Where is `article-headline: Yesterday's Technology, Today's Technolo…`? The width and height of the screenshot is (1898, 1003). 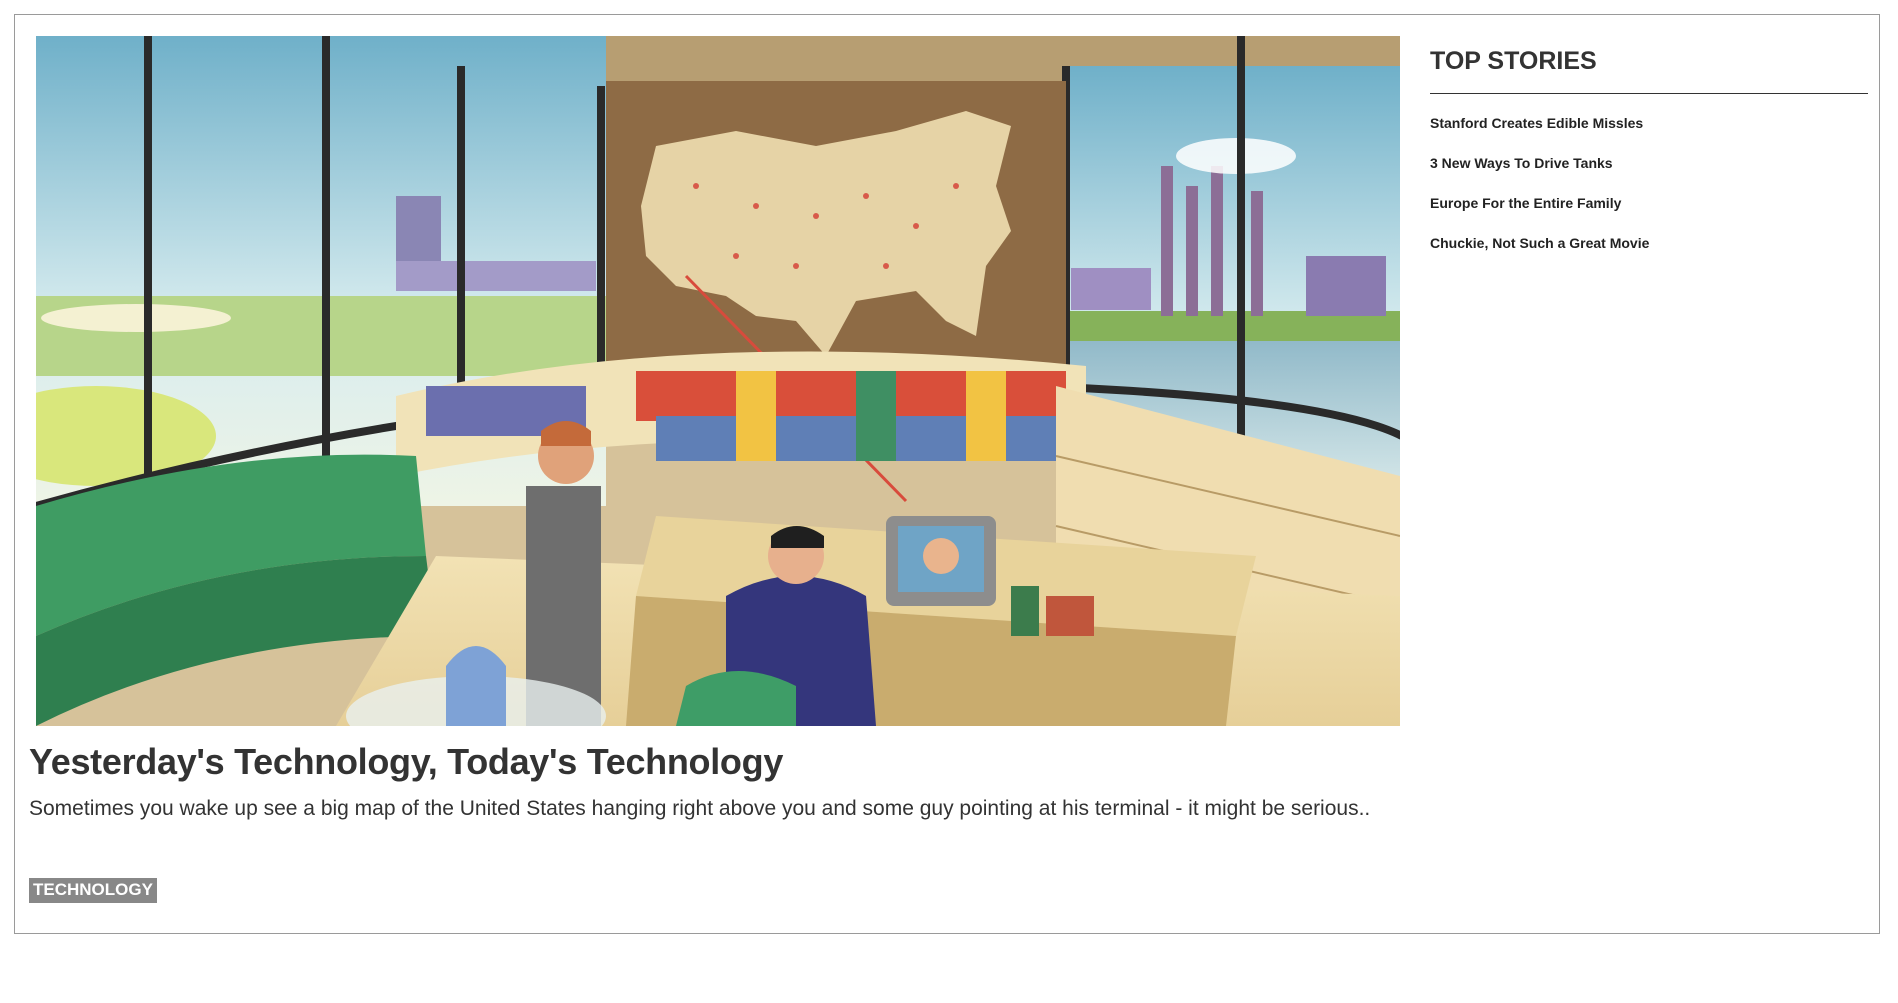 article-headline: Yesterday's Technology, Today's Technolo… is located at coordinates (406, 762).